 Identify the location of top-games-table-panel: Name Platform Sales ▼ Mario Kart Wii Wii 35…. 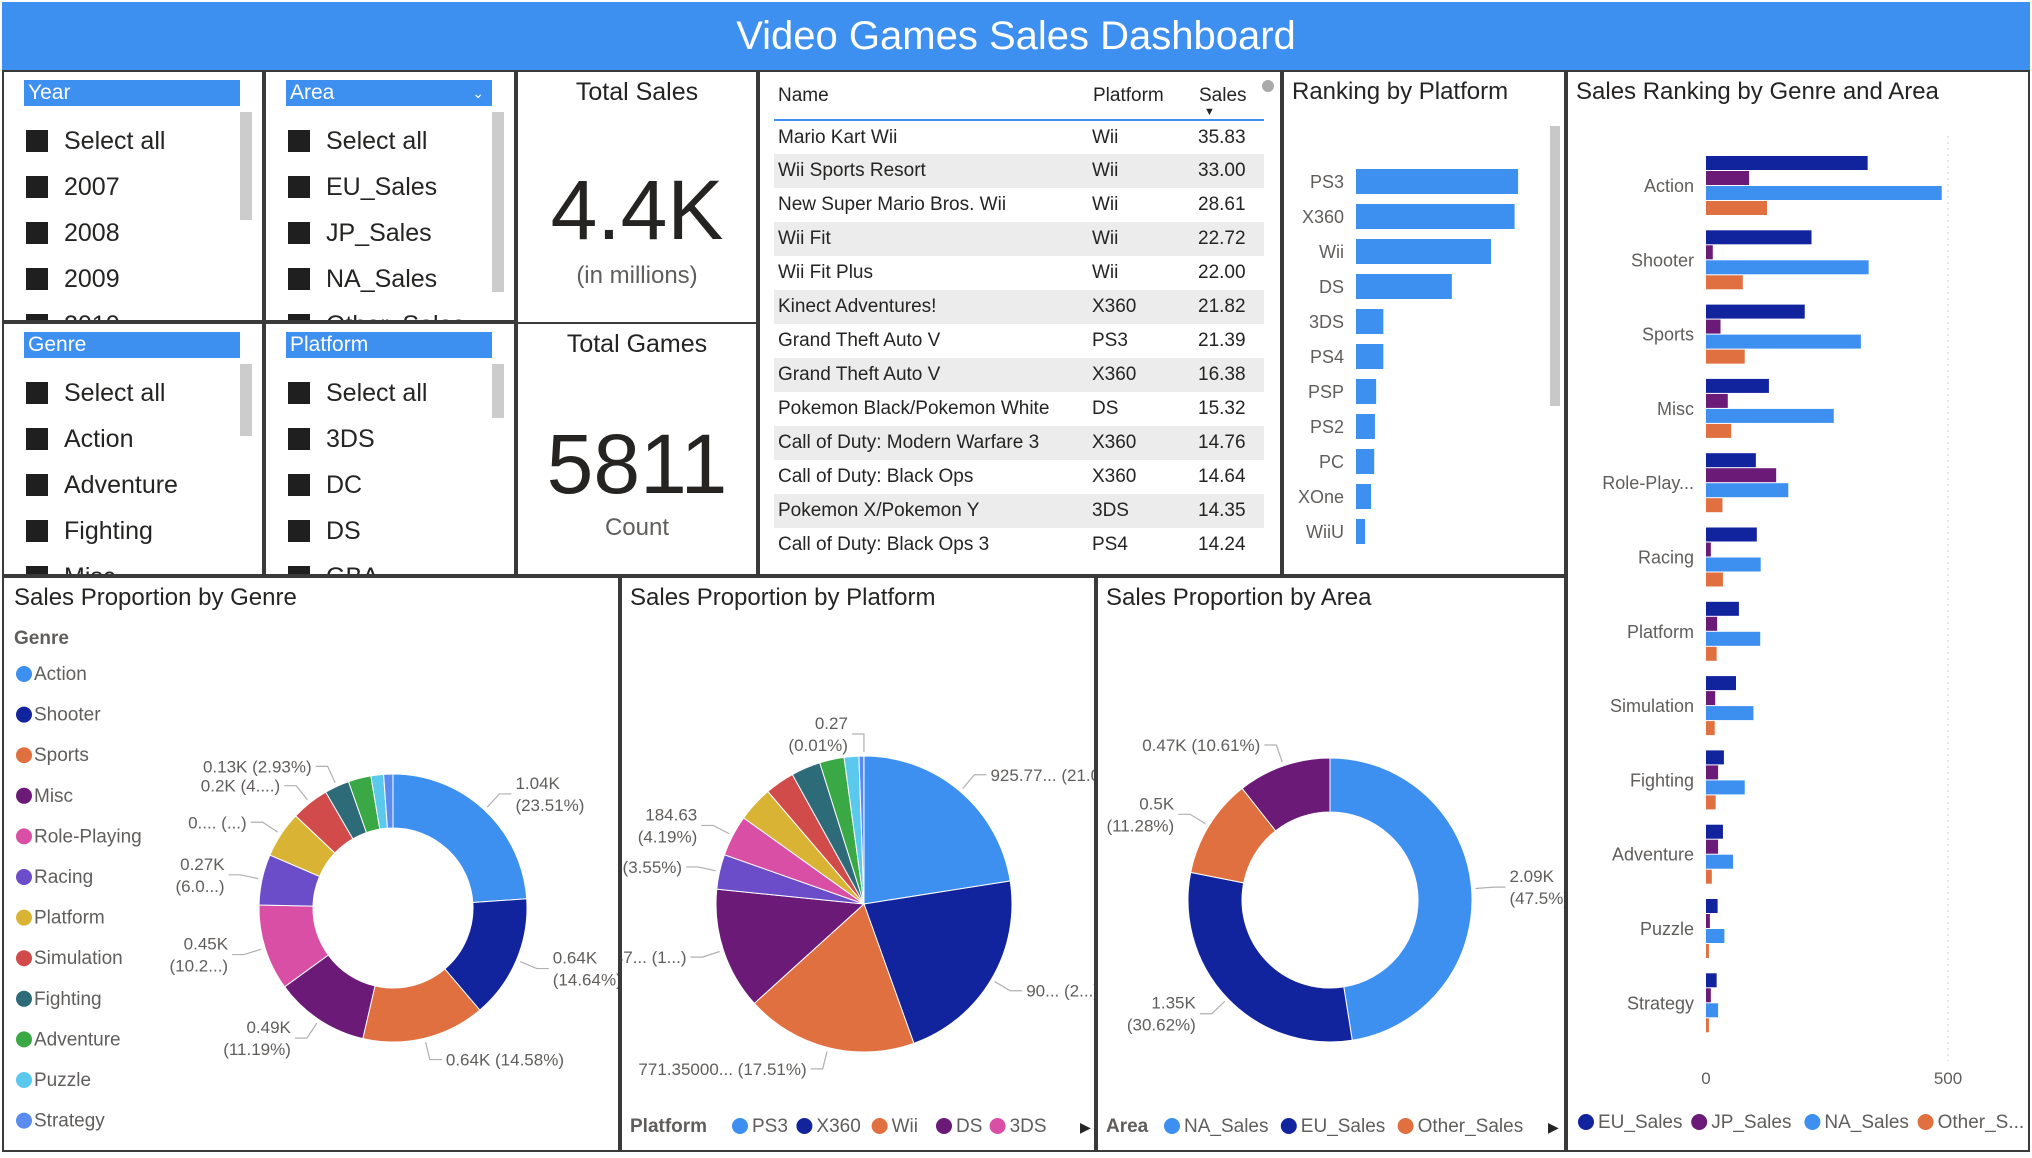
(1020, 323).